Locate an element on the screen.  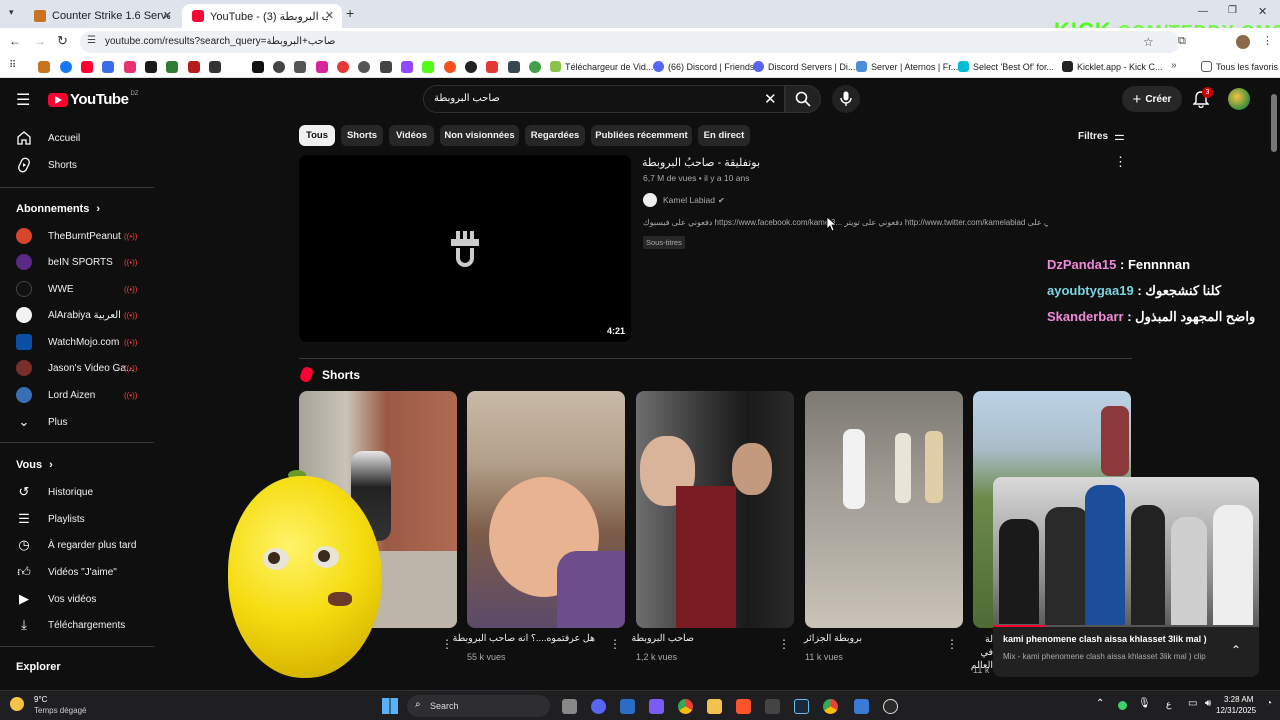
sidebar-item-downloads: ⤓ Téléchargements is located at coordinates (70, 625).